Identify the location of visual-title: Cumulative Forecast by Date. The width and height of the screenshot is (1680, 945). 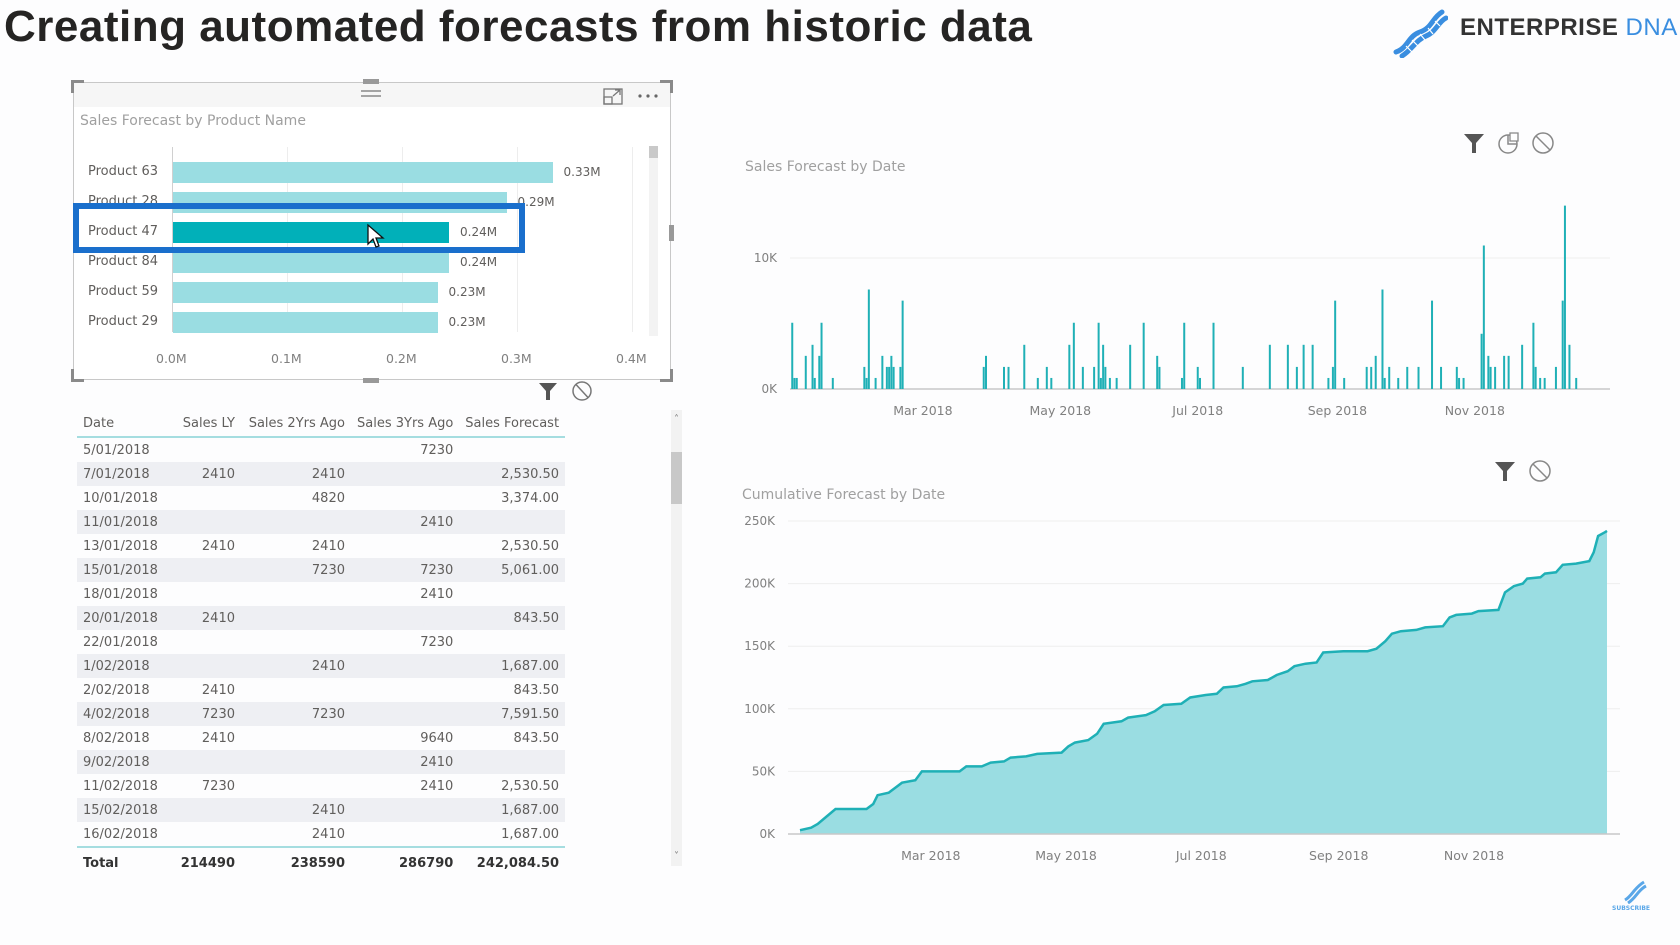
(843, 495).